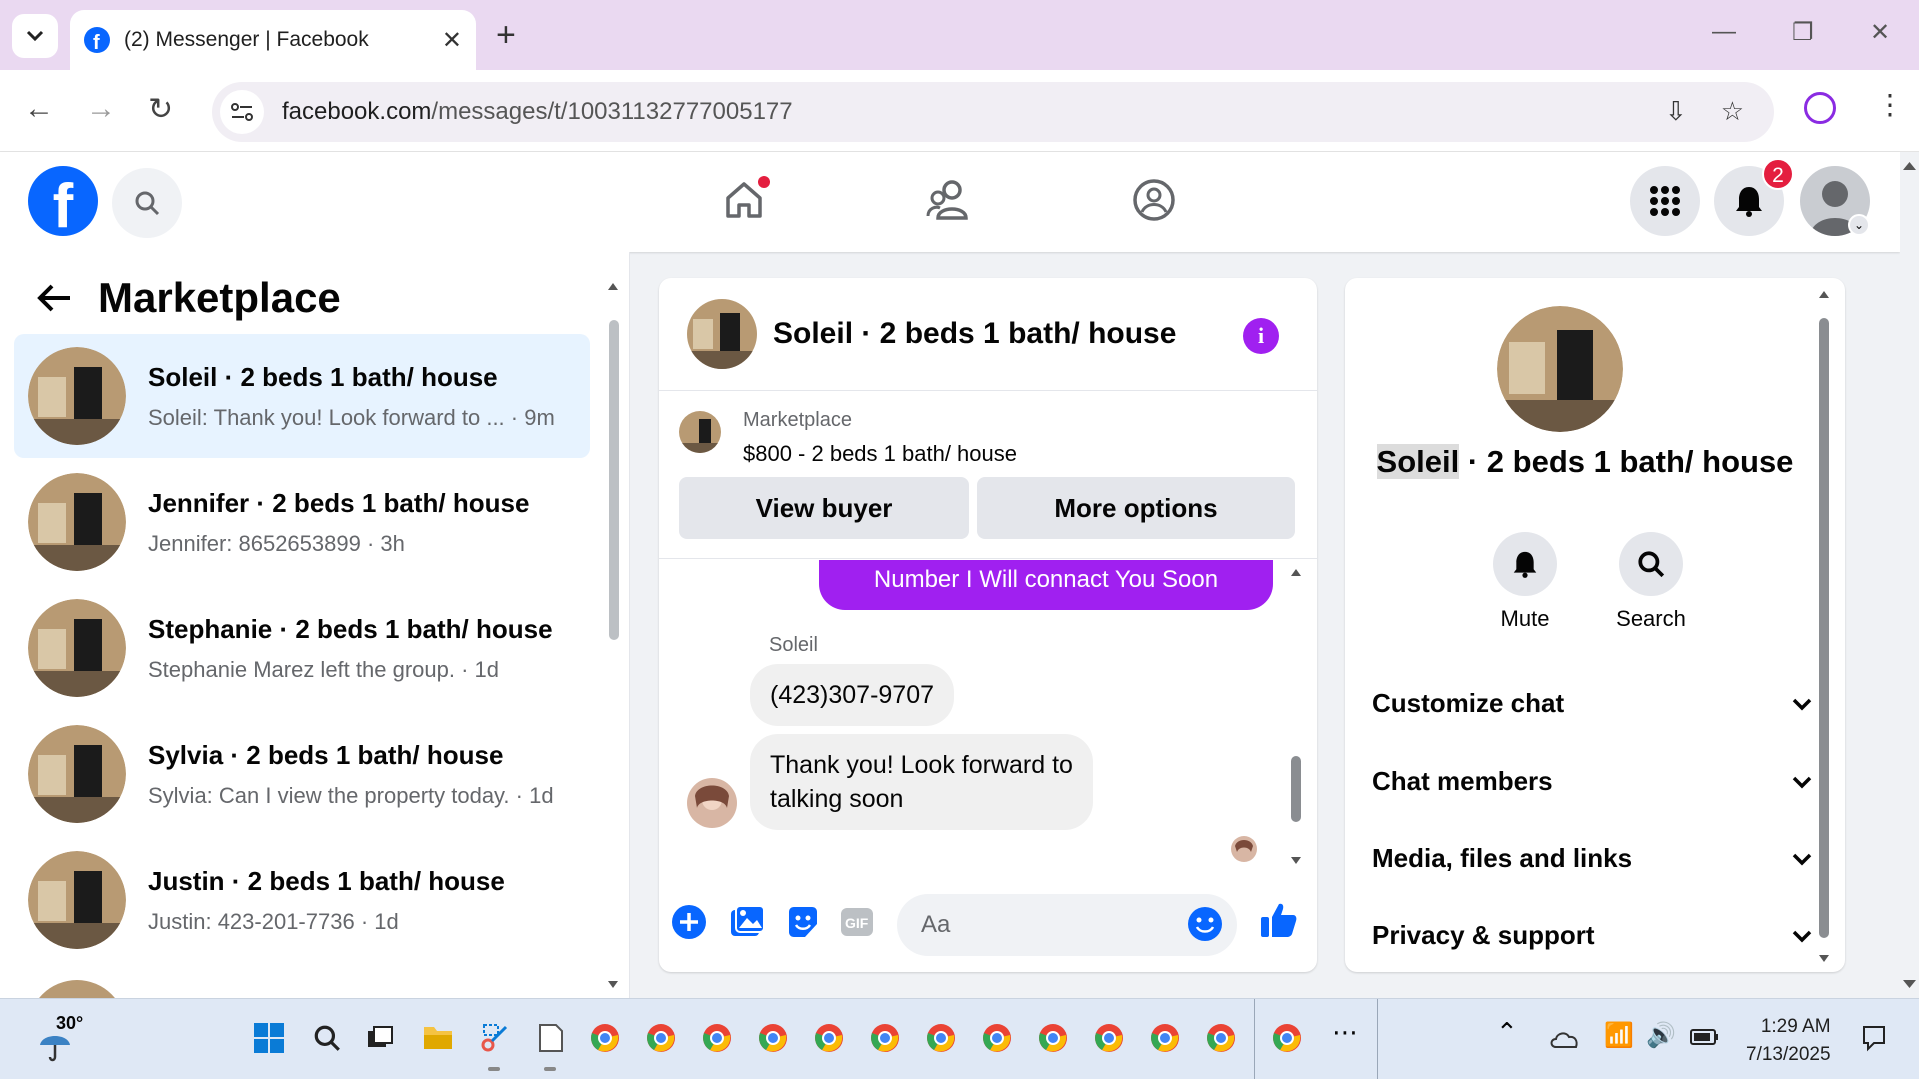  I want to click on windows-start-icon, so click(269, 1038).